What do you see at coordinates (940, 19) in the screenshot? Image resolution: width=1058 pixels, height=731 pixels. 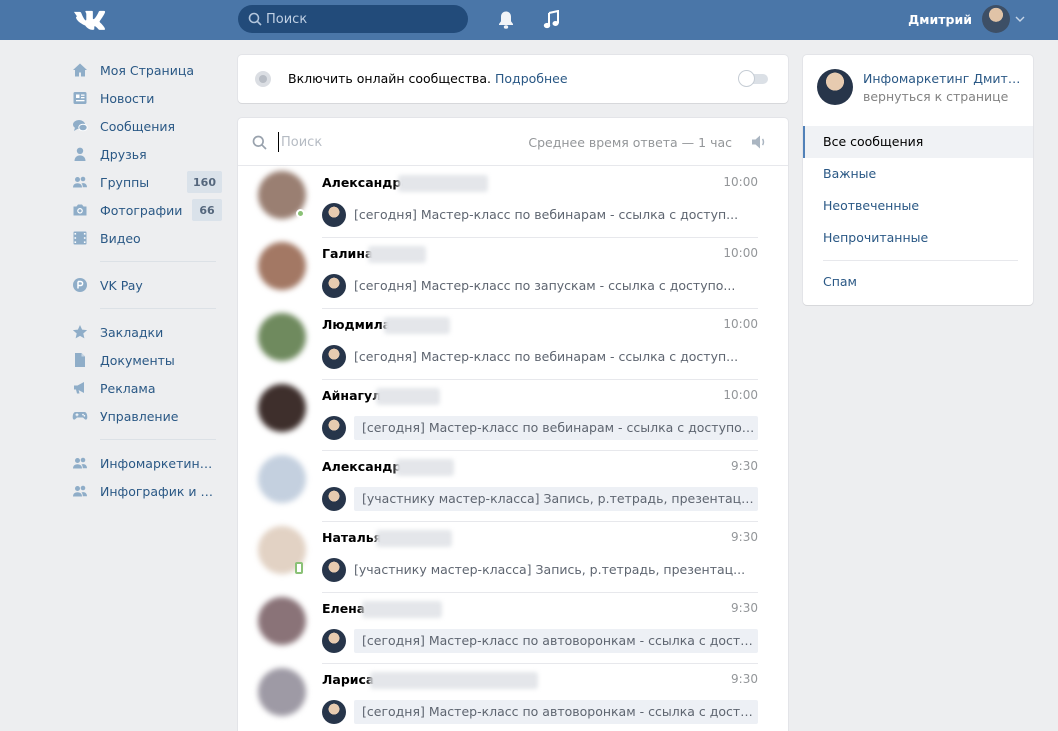 I see `user-name: Дмитрий` at bounding box center [940, 19].